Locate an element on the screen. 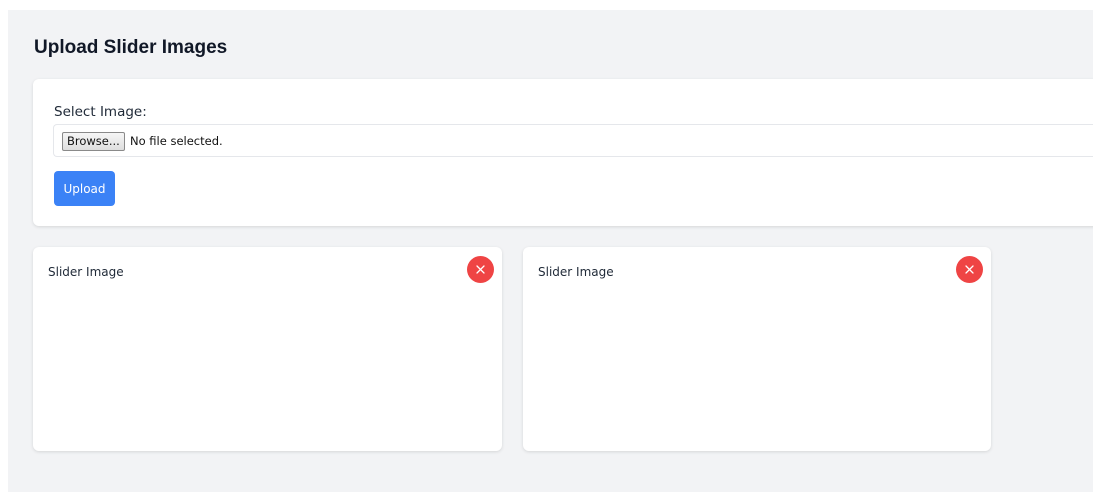  file-status-text: No file selected. is located at coordinates (176, 141).